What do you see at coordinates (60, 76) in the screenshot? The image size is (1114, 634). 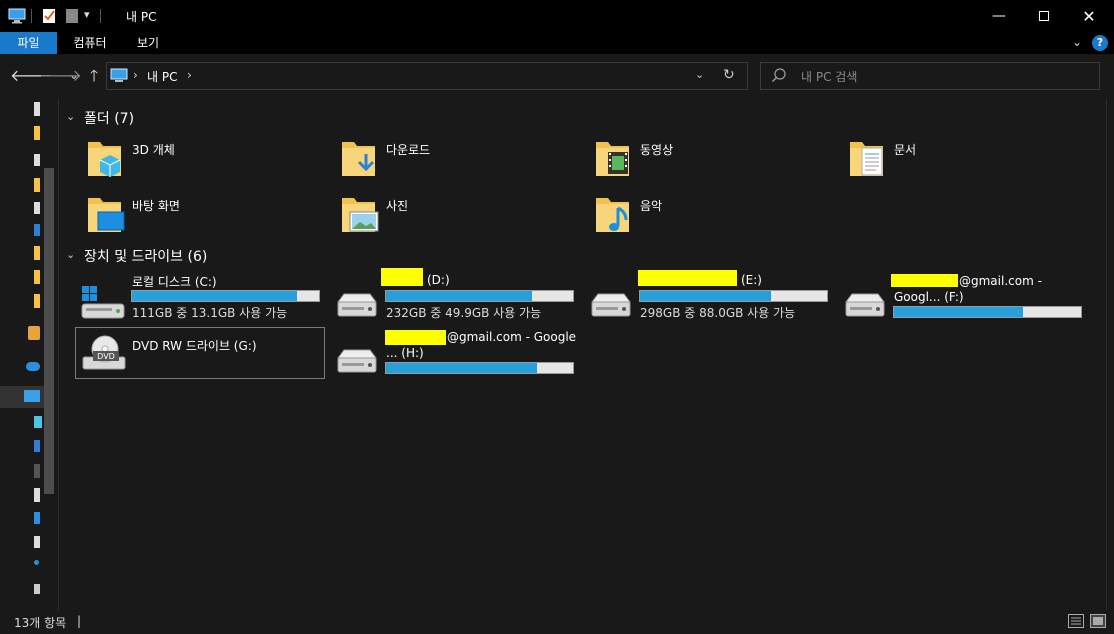 I see `forward-button: 🡒` at bounding box center [60, 76].